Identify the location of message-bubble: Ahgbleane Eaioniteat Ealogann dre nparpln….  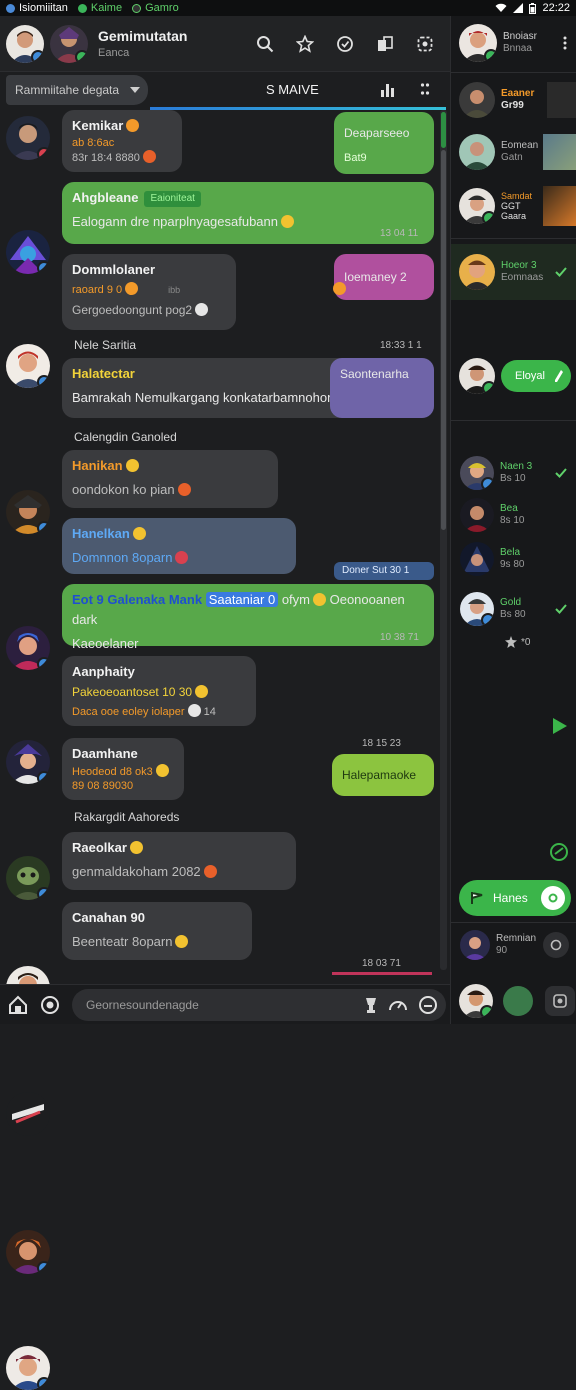
(248, 213).